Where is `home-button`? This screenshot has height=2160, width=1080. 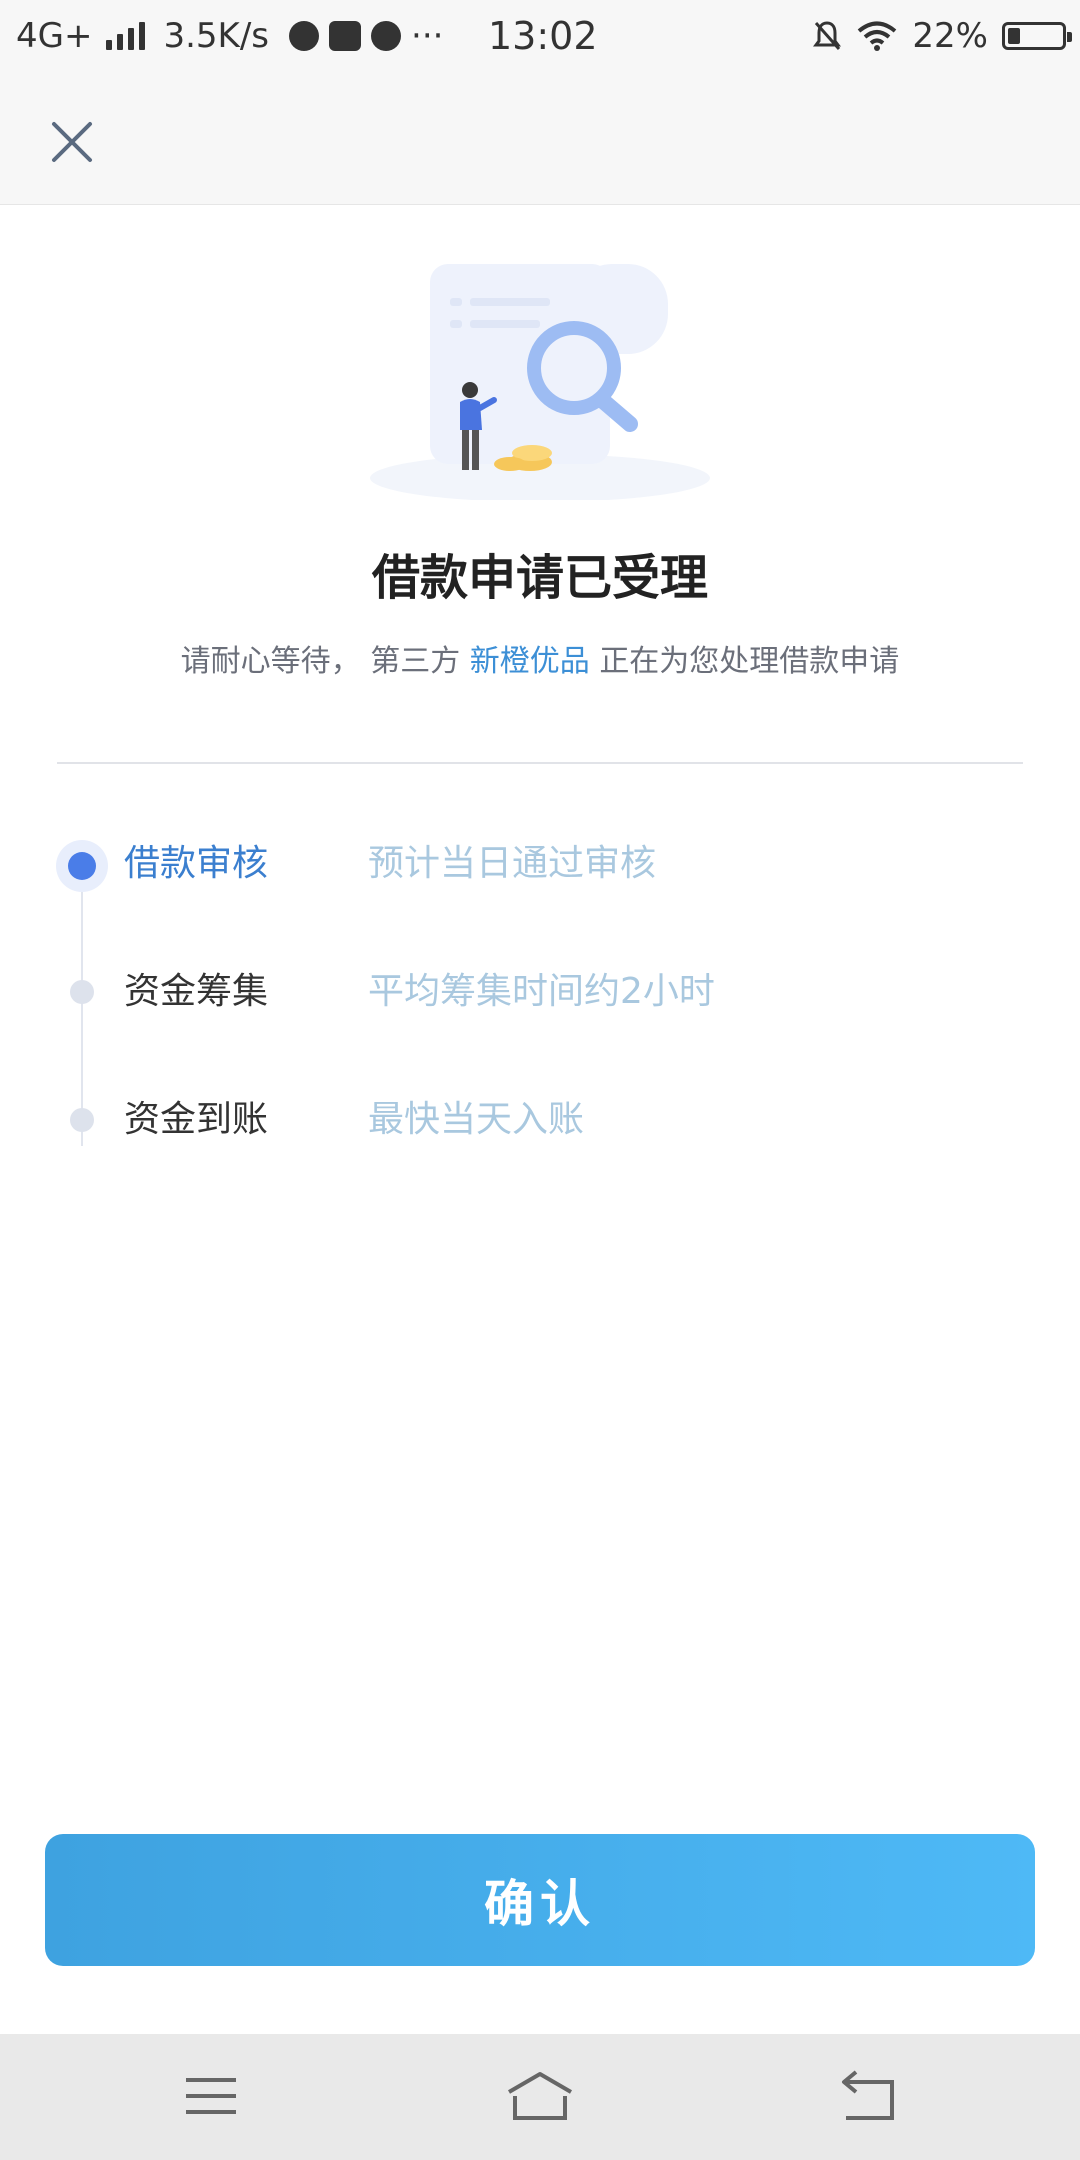 home-button is located at coordinates (540, 2097).